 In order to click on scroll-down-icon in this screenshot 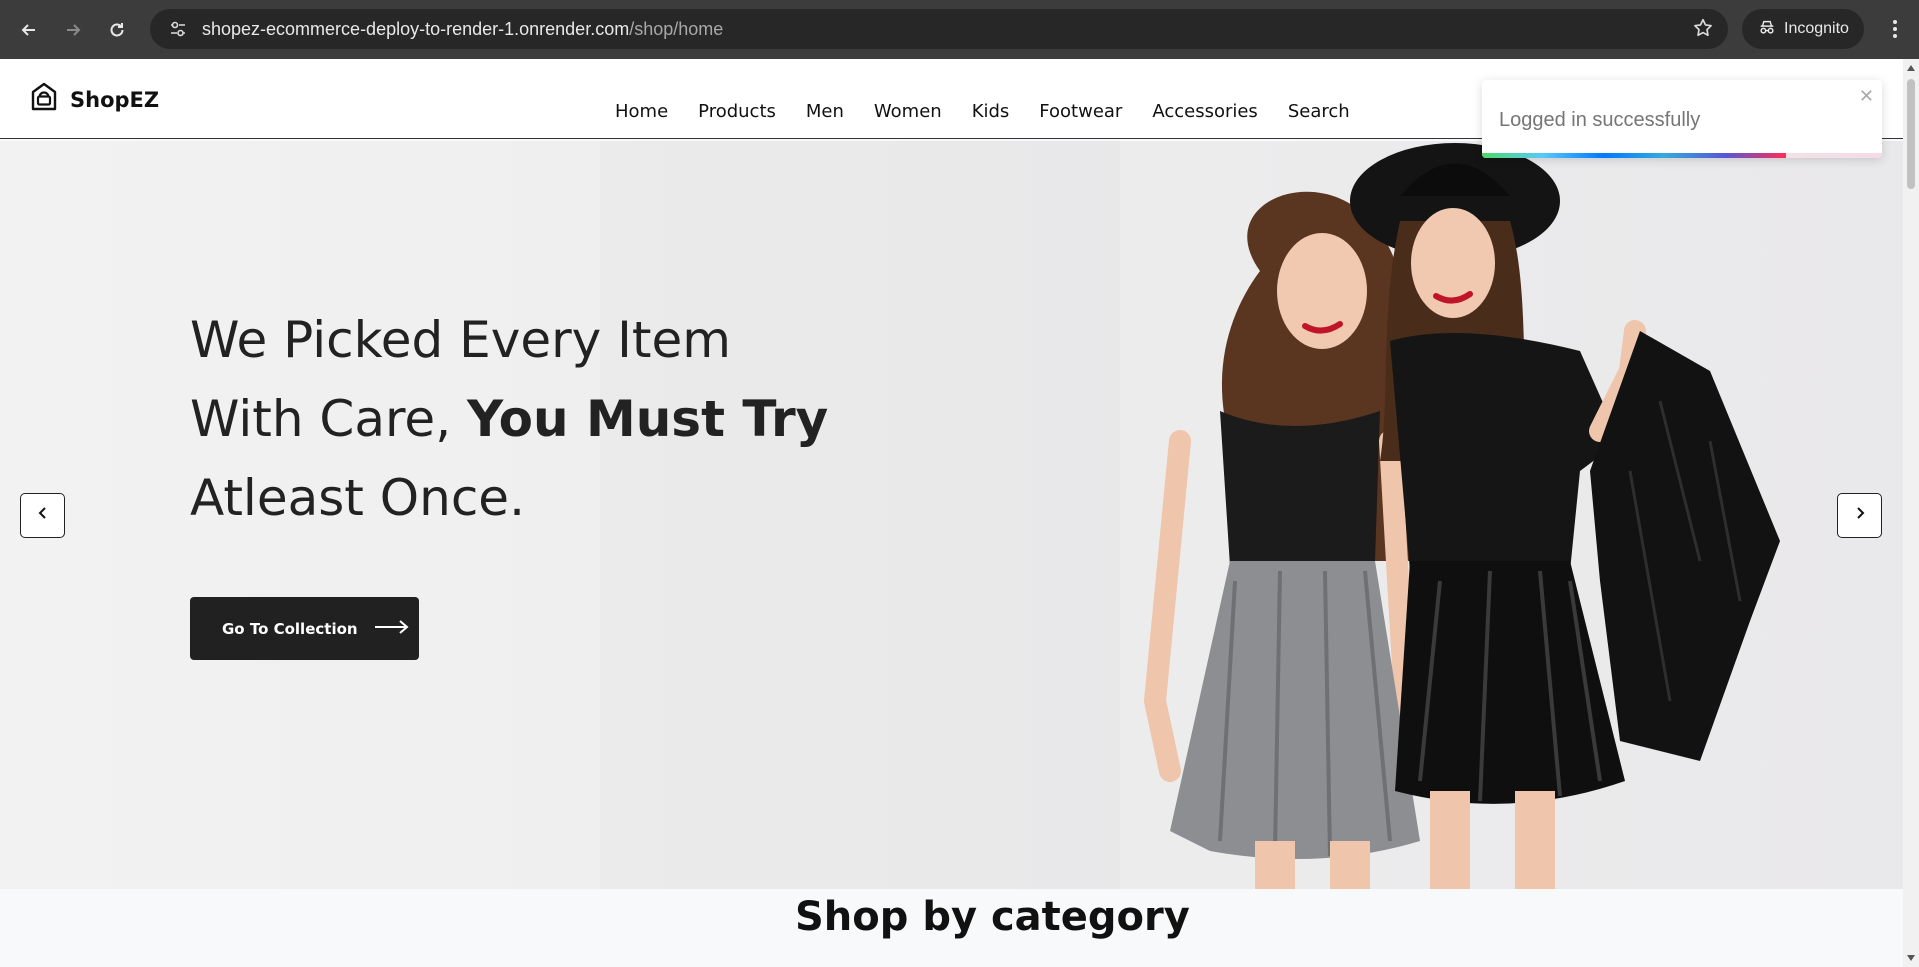, I will do `click(1911, 958)`.